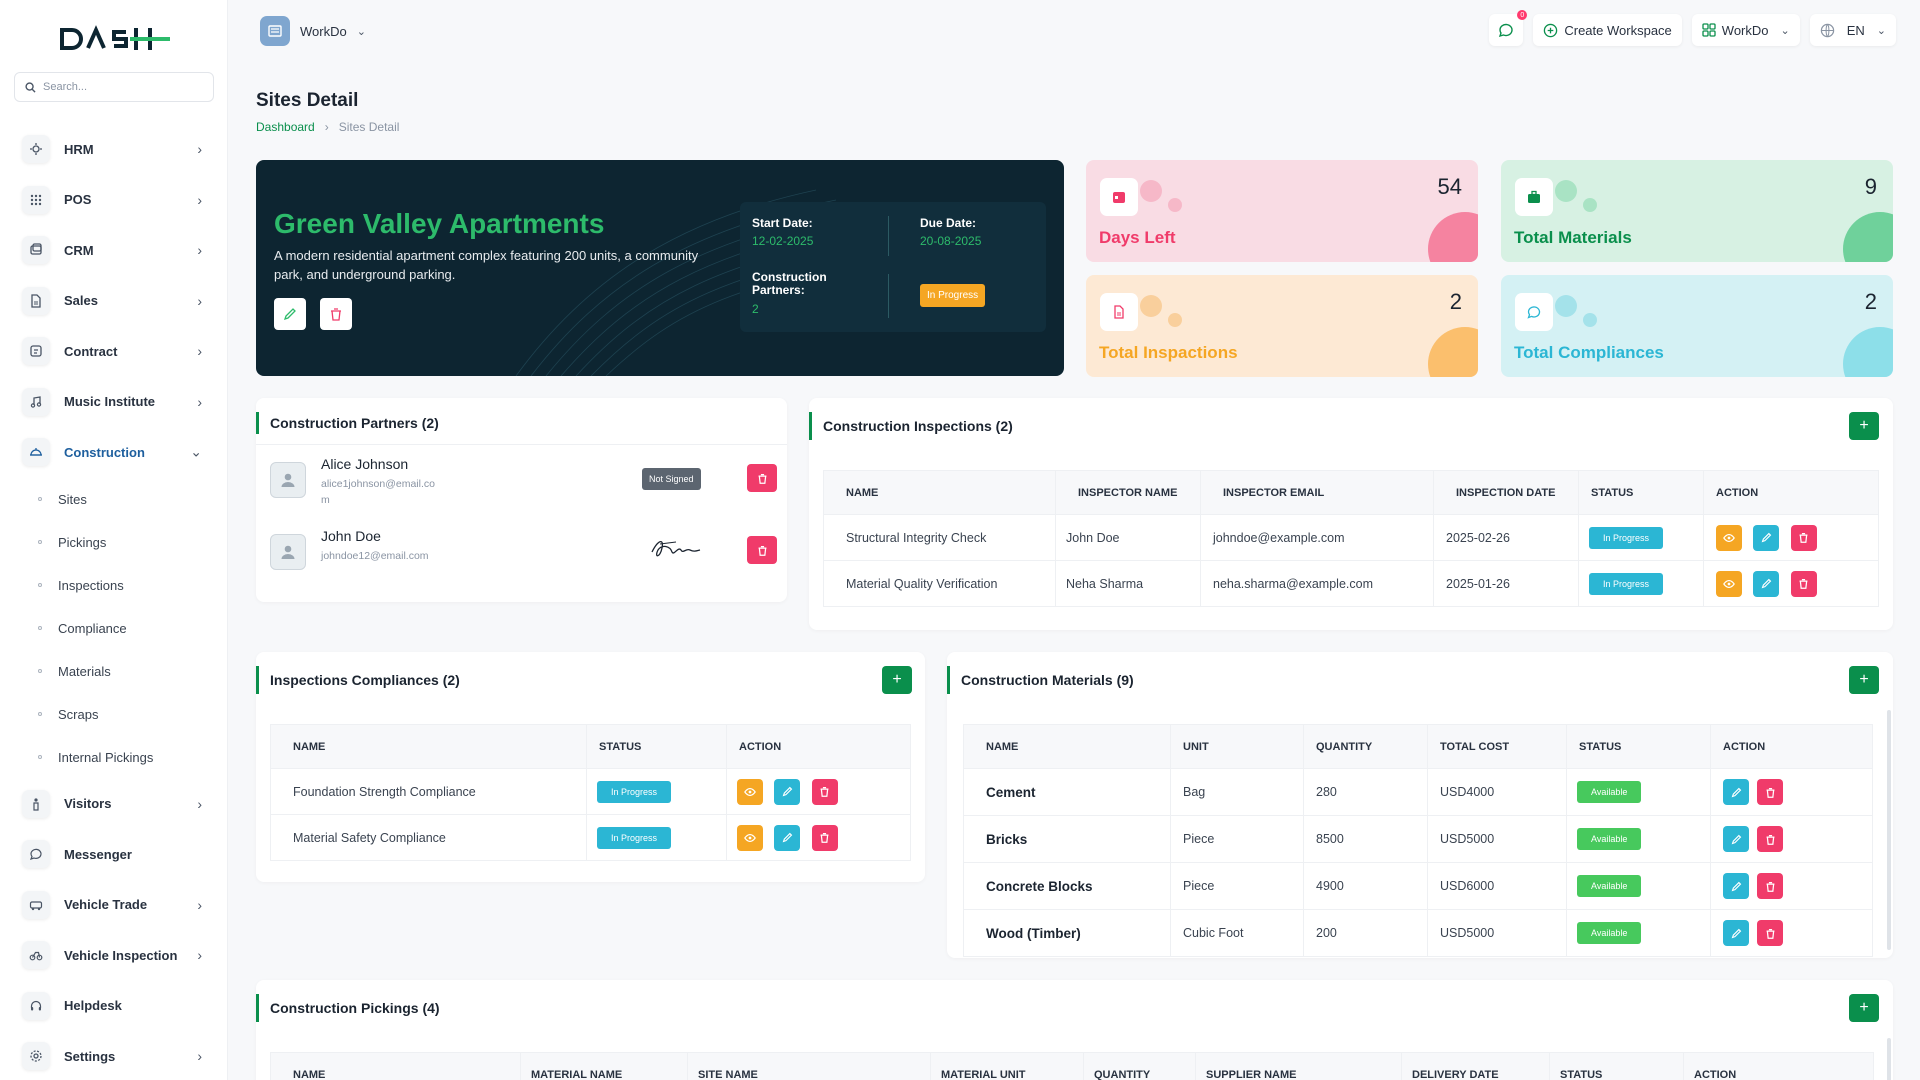  Describe the element at coordinates (1852, 30) in the screenshot. I see `language-button: EN ⌄` at that location.